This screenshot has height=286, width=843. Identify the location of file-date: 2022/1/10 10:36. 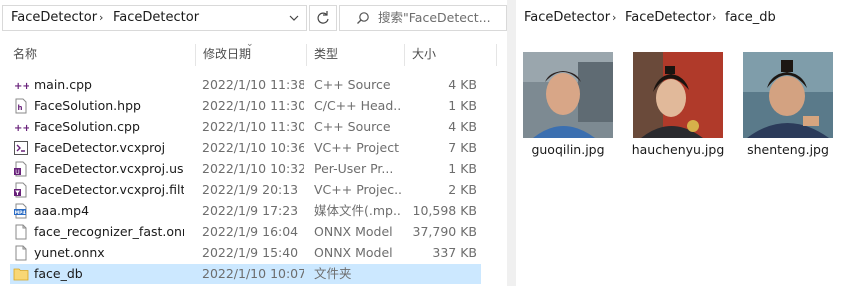
(253, 147).